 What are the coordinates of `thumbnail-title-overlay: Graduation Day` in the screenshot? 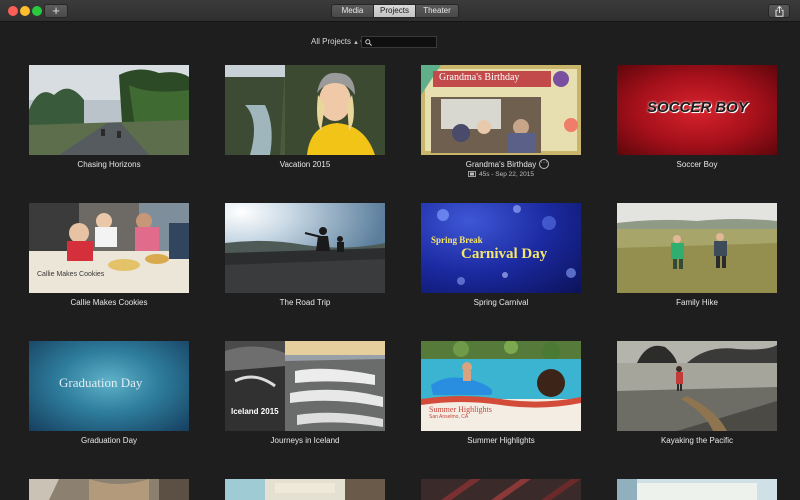 It's located at (101, 382).